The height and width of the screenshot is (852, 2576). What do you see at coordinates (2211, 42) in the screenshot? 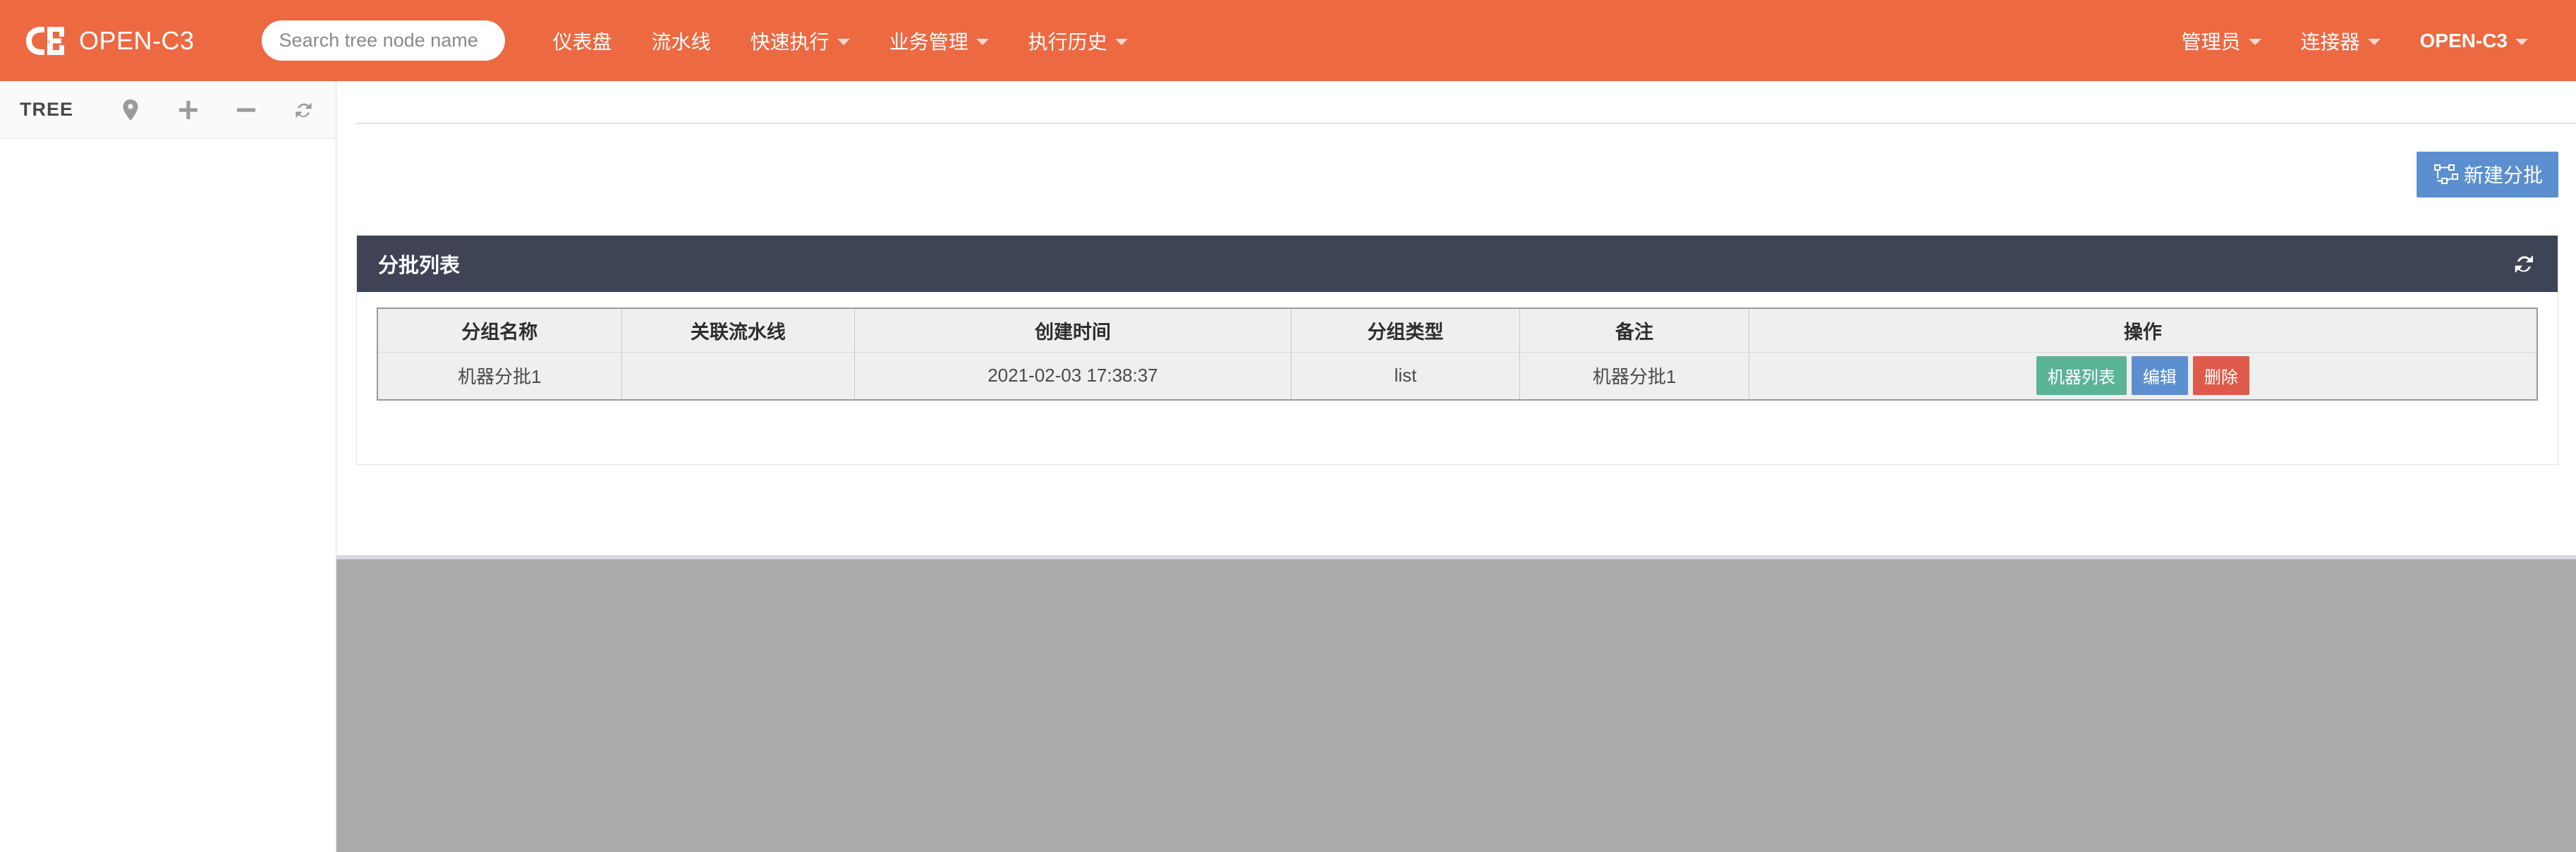
I see `nav-label: 管理员` at bounding box center [2211, 42].